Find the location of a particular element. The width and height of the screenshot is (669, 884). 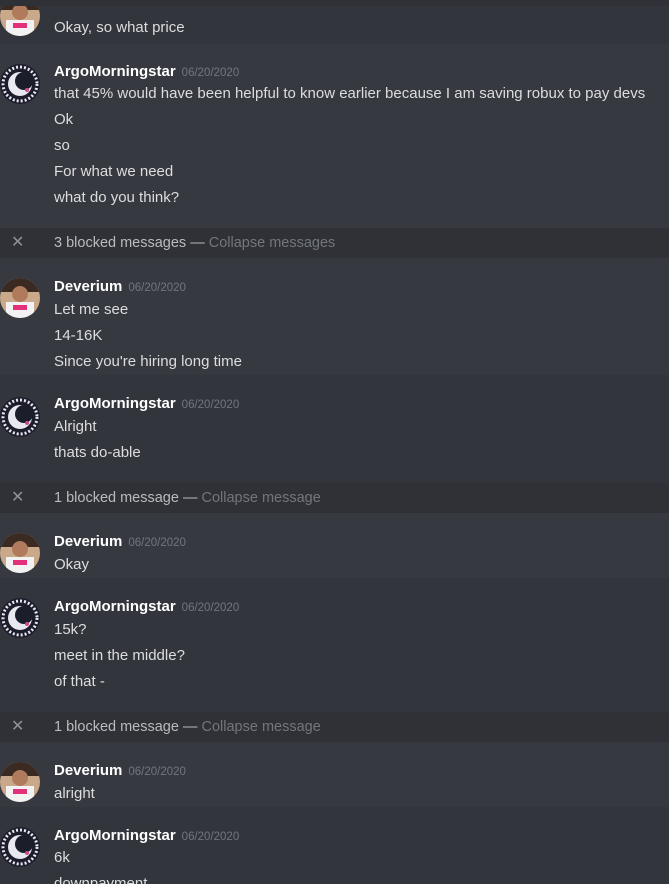

message-text: alright is located at coordinates (74, 793).